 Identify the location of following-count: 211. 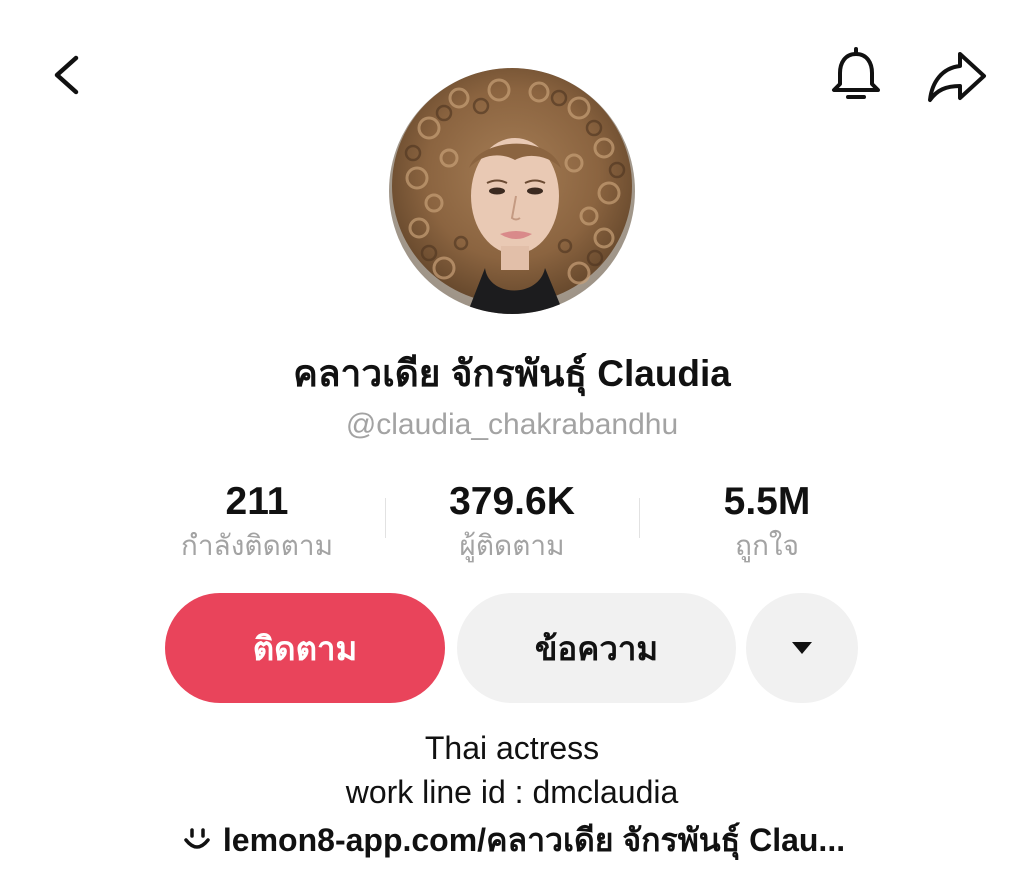
(257, 501).